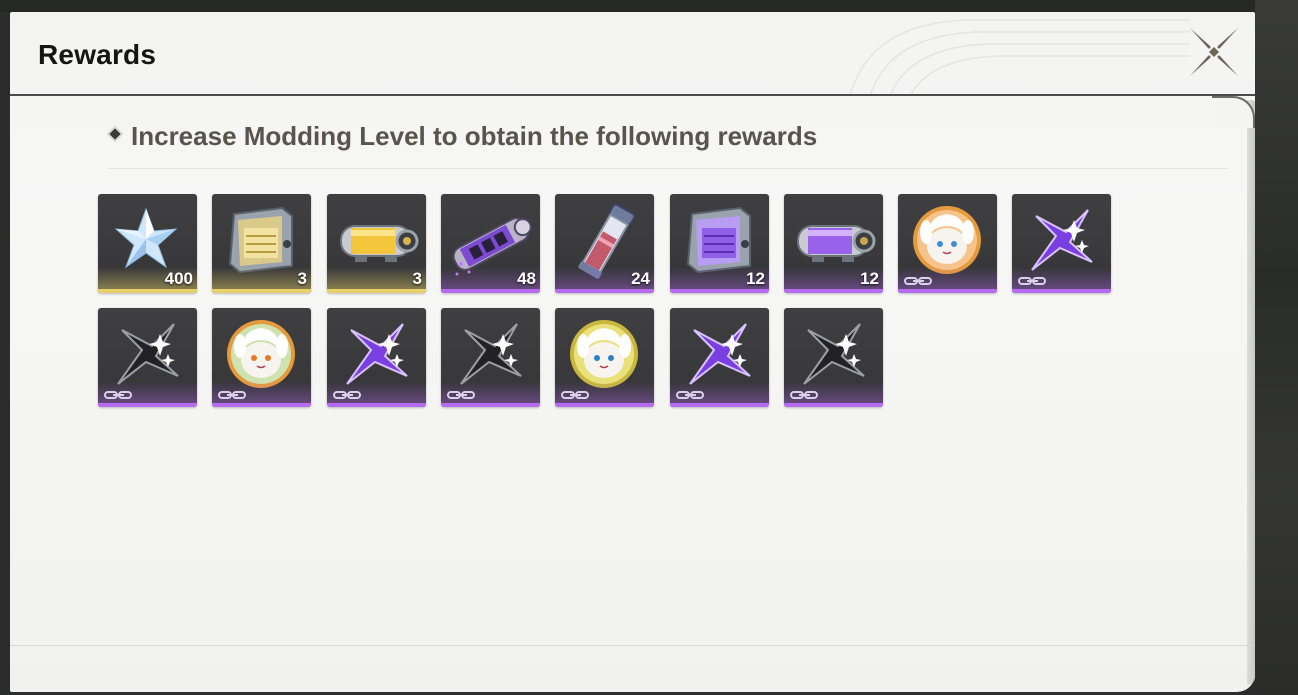  I want to click on reward-item-purple-capsule: 12, so click(833, 243).